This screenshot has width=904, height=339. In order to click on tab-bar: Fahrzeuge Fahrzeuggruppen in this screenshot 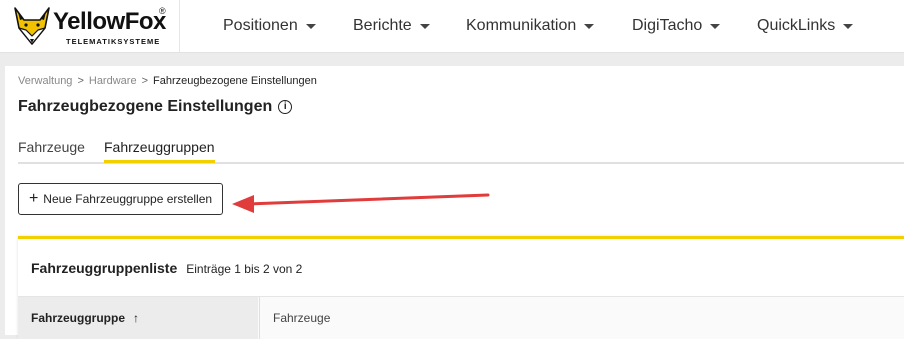, I will do `click(461, 151)`.